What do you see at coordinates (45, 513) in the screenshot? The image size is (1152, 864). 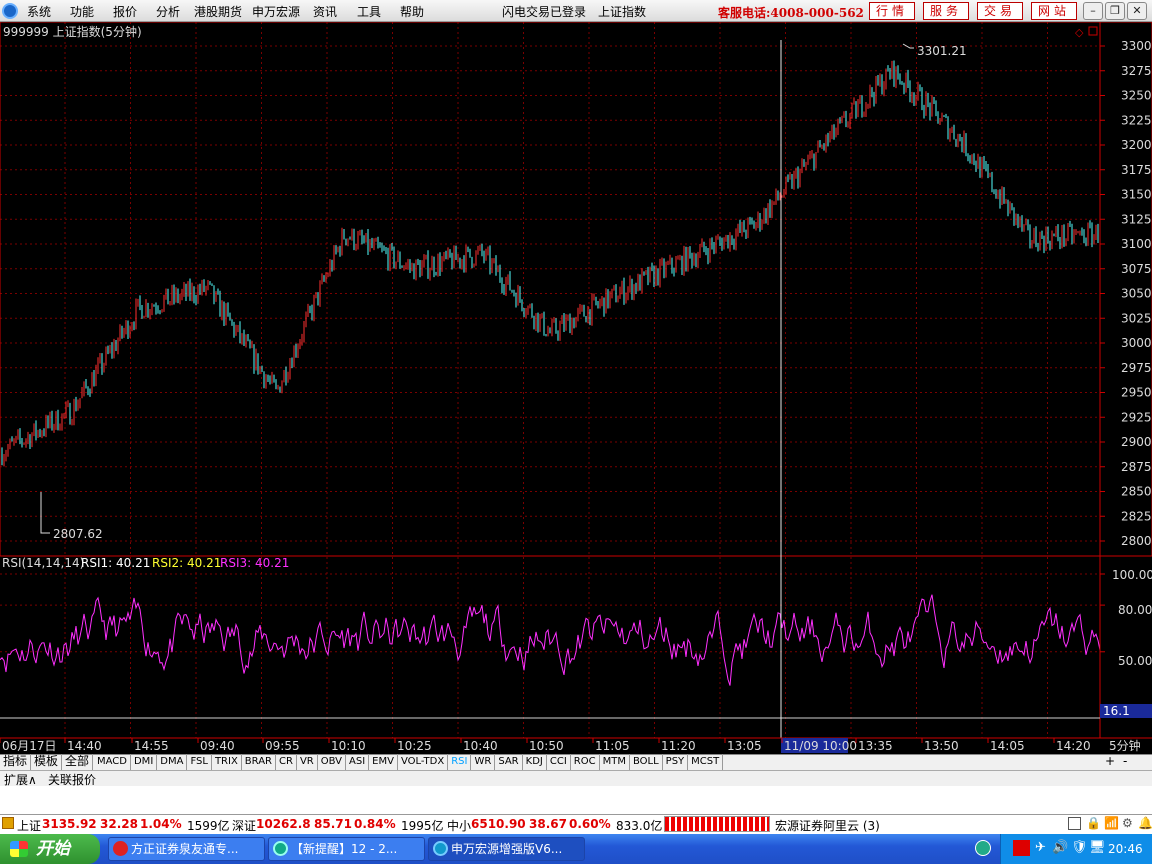 I see `low-marker` at bounding box center [45, 513].